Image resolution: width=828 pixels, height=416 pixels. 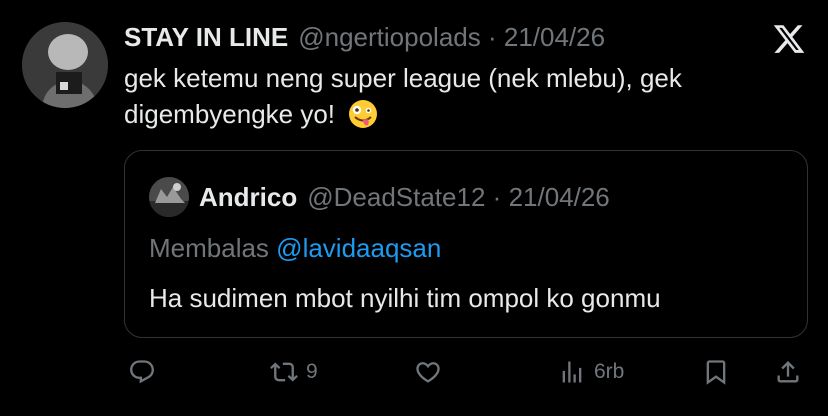 I want to click on avatar, so click(x=65, y=65).